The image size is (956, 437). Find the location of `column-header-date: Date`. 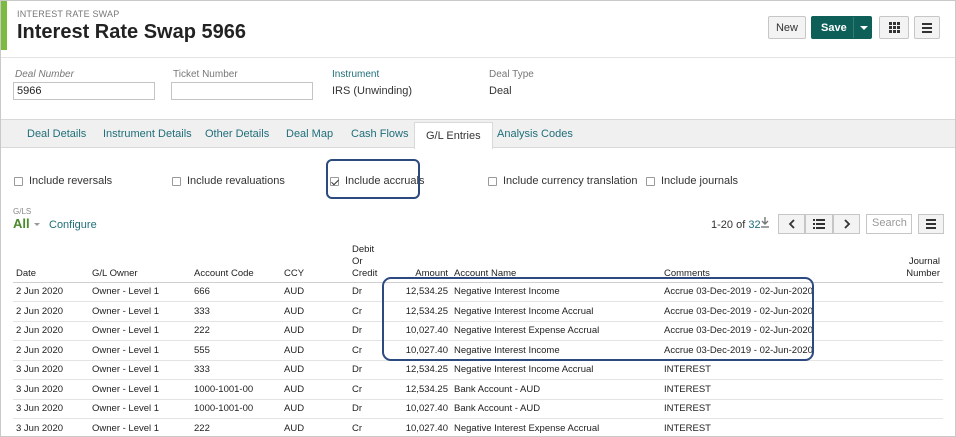

column-header-date: Date is located at coordinates (51, 261).